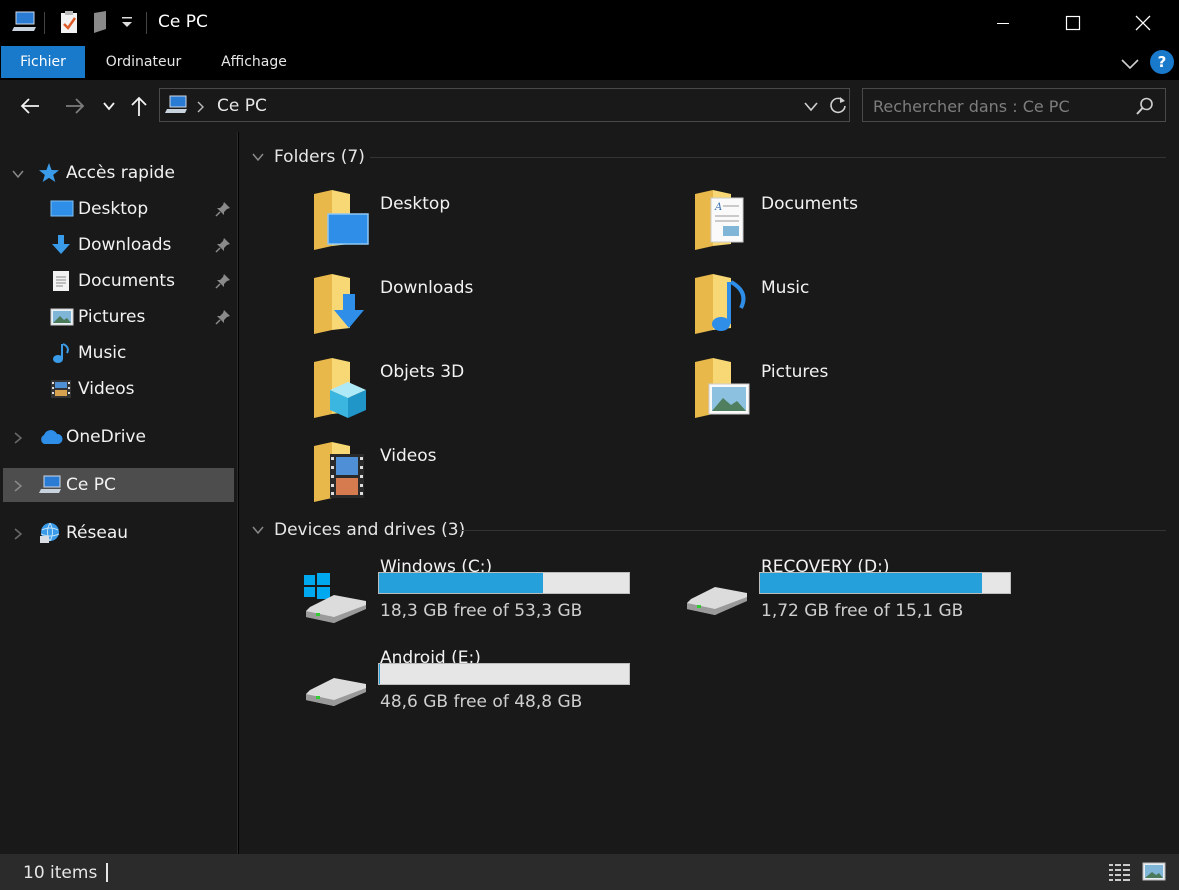 This screenshot has width=1179, height=890. I want to click on sidebar-item-label: Music, so click(102, 353).